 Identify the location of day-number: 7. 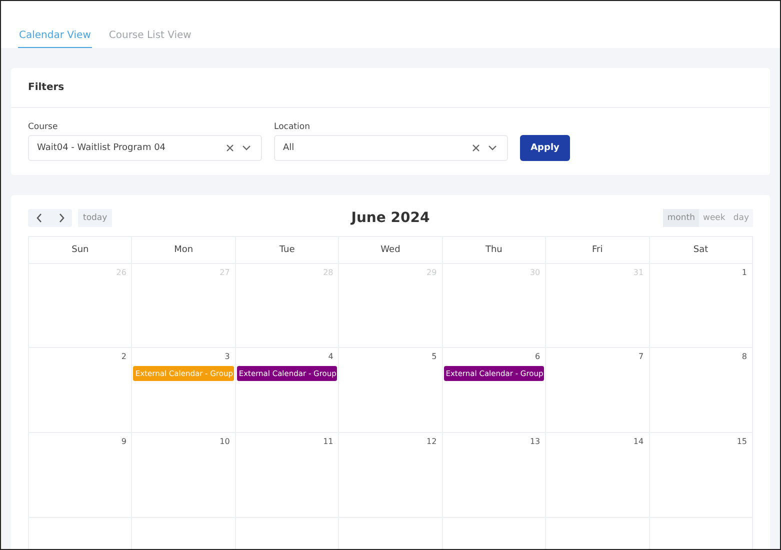
(643, 356).